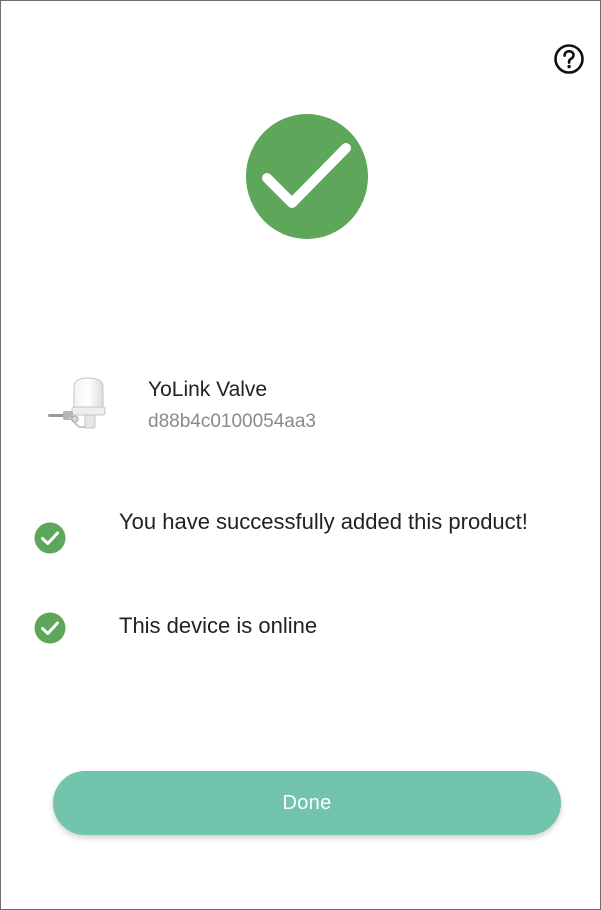 This screenshot has height=910, width=601. Describe the element at coordinates (218, 625) in the screenshot. I see `status-text-online: This device is online` at that location.